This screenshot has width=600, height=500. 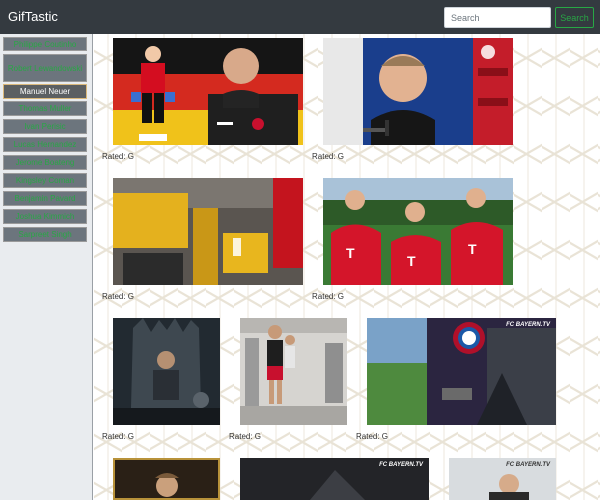 What do you see at coordinates (45, 162) in the screenshot?
I see `sidebar-item-jerome-boateng: Jerome Boateng` at bounding box center [45, 162].